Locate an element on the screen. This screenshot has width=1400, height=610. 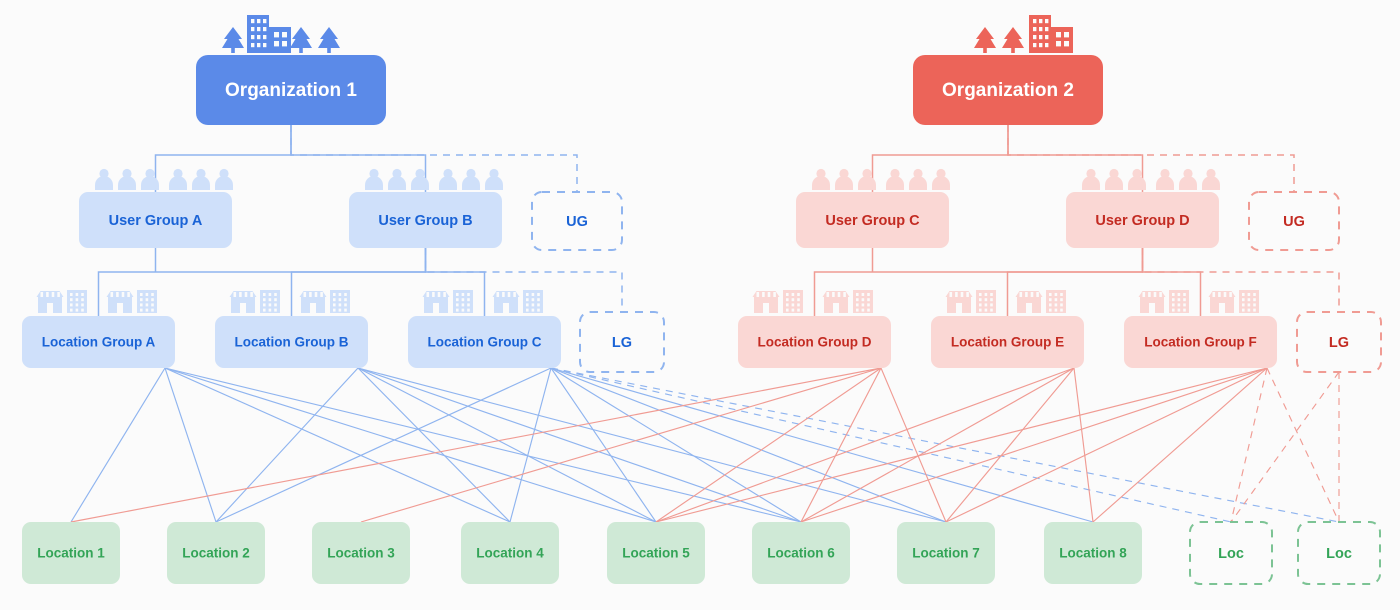
node-ug-ph-1: UG is located at coordinates (577, 221).